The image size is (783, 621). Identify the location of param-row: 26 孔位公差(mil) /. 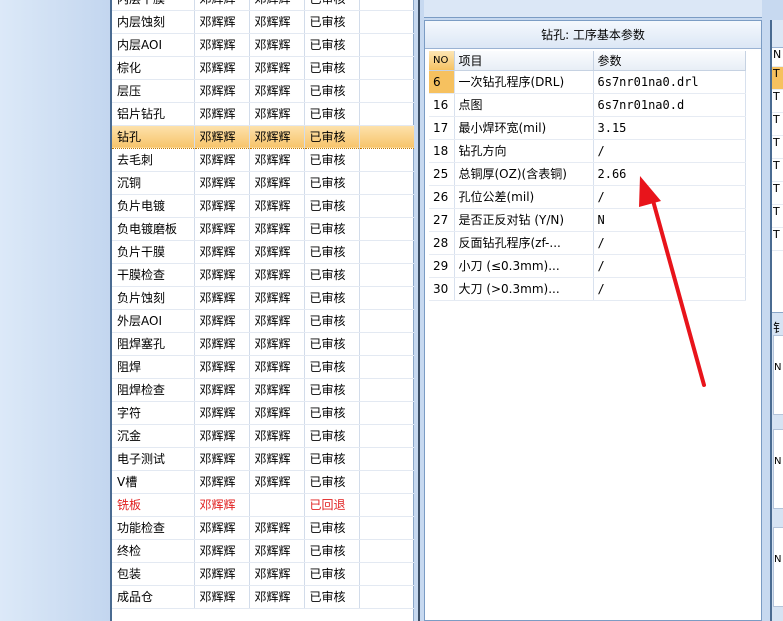
(587, 197).